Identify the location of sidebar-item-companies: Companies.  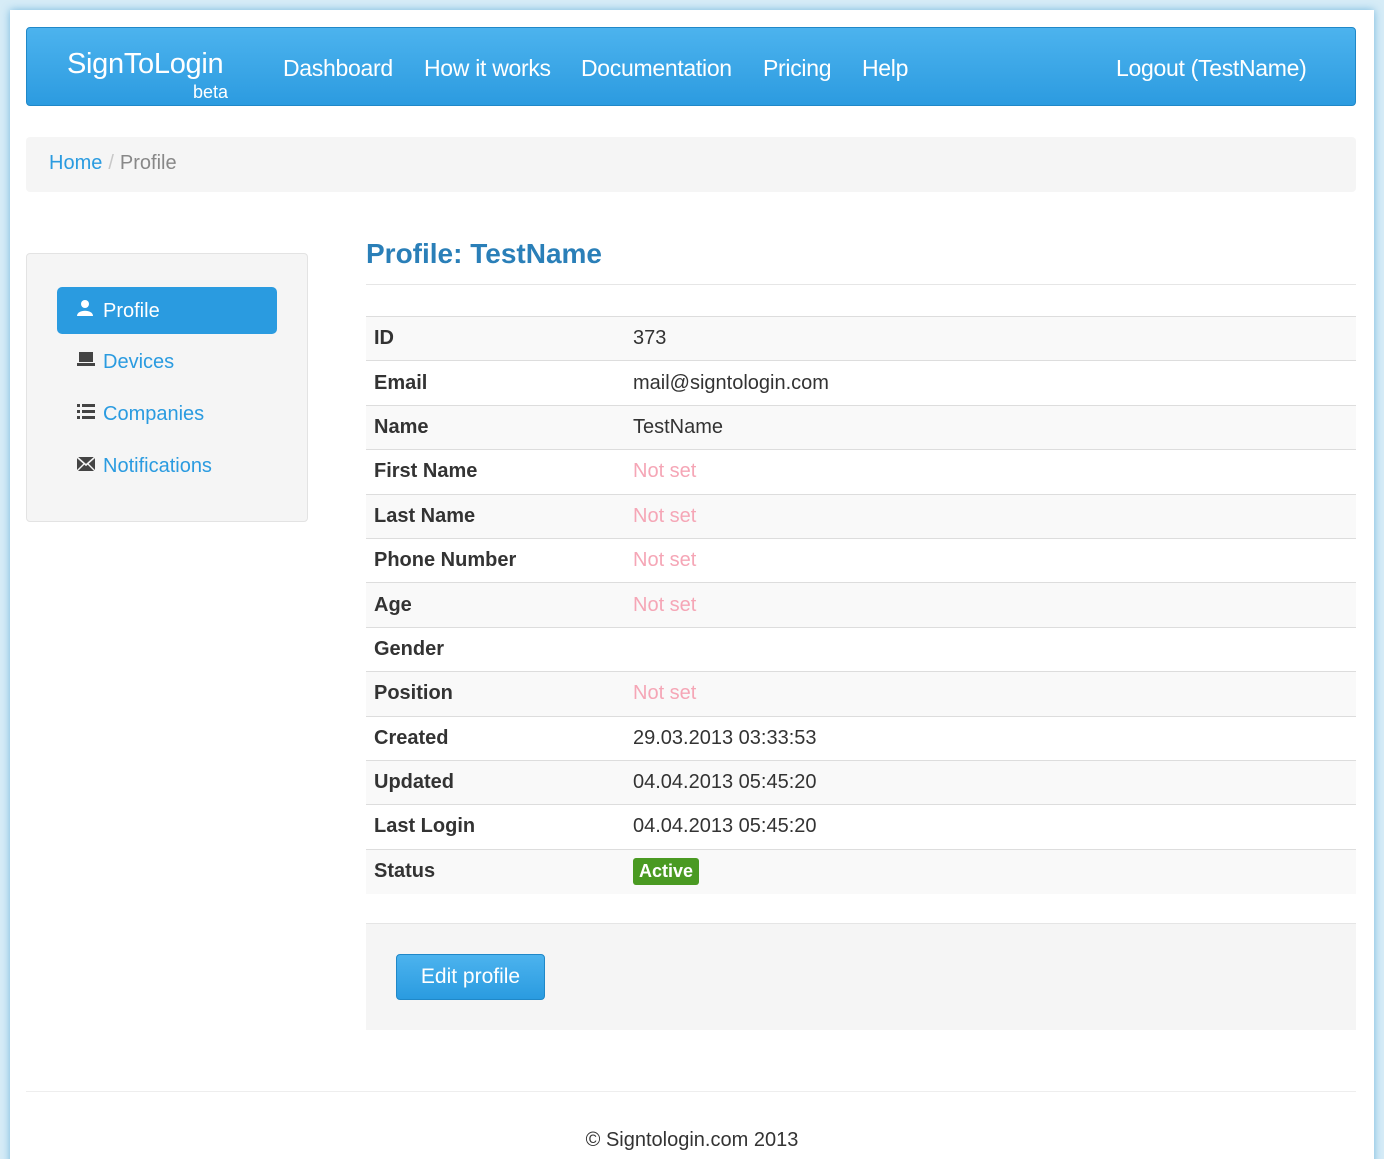
(167, 414).